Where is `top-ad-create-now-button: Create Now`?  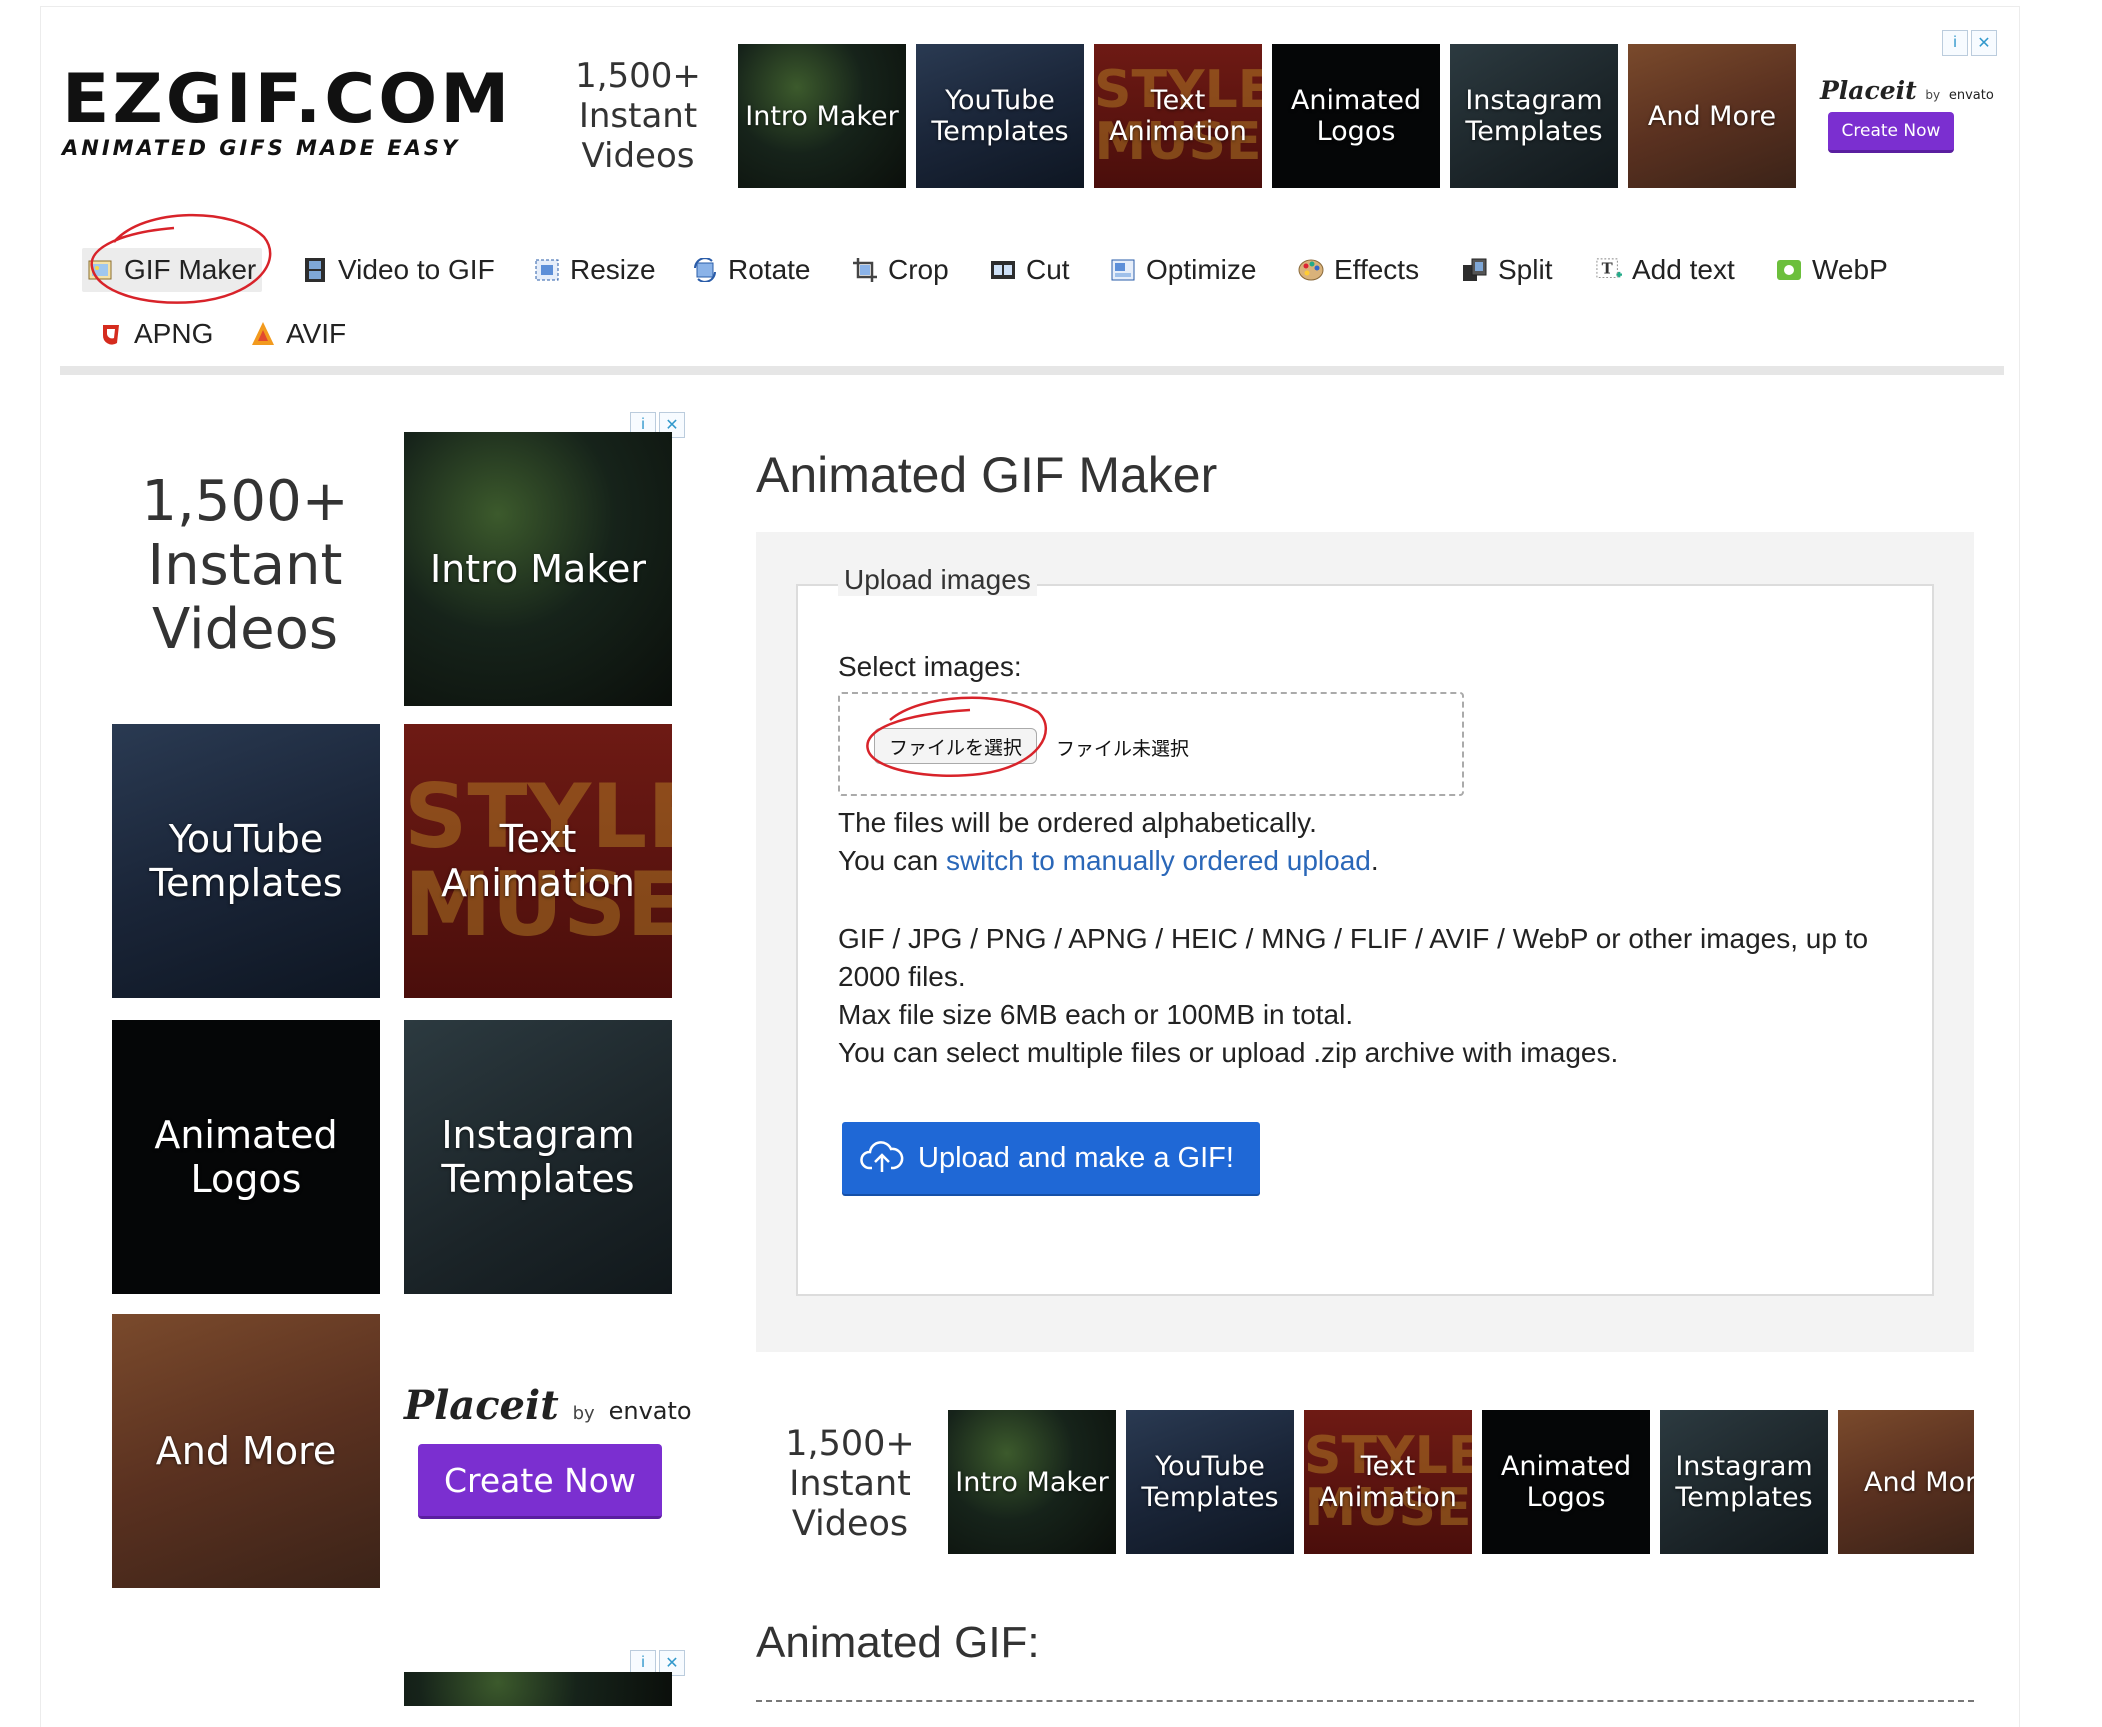
top-ad-create-now-button: Create Now is located at coordinates (1891, 132).